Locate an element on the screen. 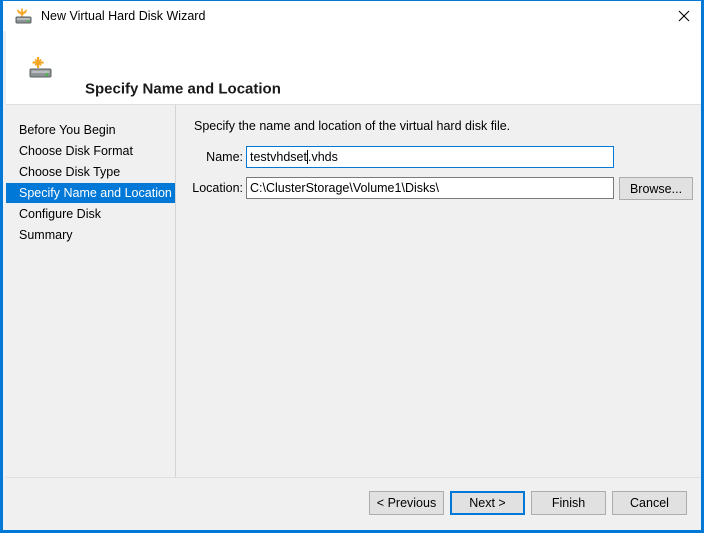  sidebar-item-before-you-begin: Before You Begin is located at coordinates (90, 130).